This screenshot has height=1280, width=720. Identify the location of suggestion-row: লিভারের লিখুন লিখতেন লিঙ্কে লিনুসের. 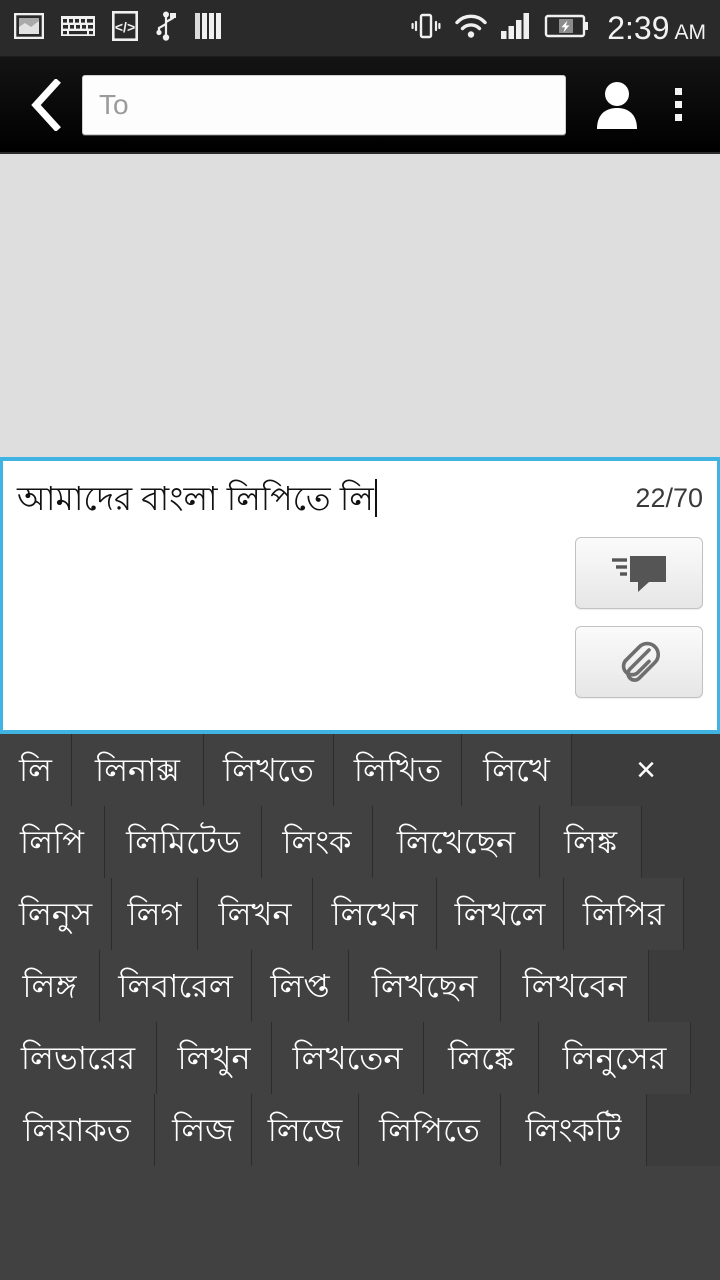
(360, 1058).